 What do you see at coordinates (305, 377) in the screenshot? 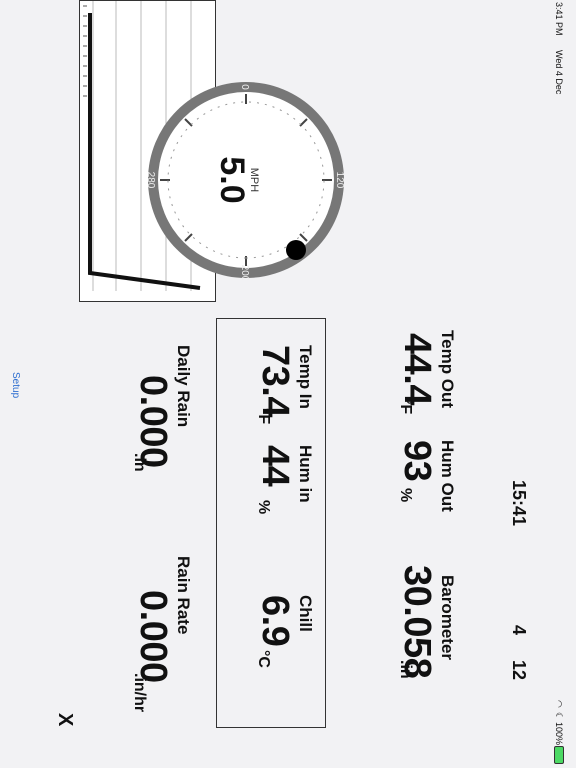
I see `temp-in-label: Temp In` at bounding box center [305, 377].